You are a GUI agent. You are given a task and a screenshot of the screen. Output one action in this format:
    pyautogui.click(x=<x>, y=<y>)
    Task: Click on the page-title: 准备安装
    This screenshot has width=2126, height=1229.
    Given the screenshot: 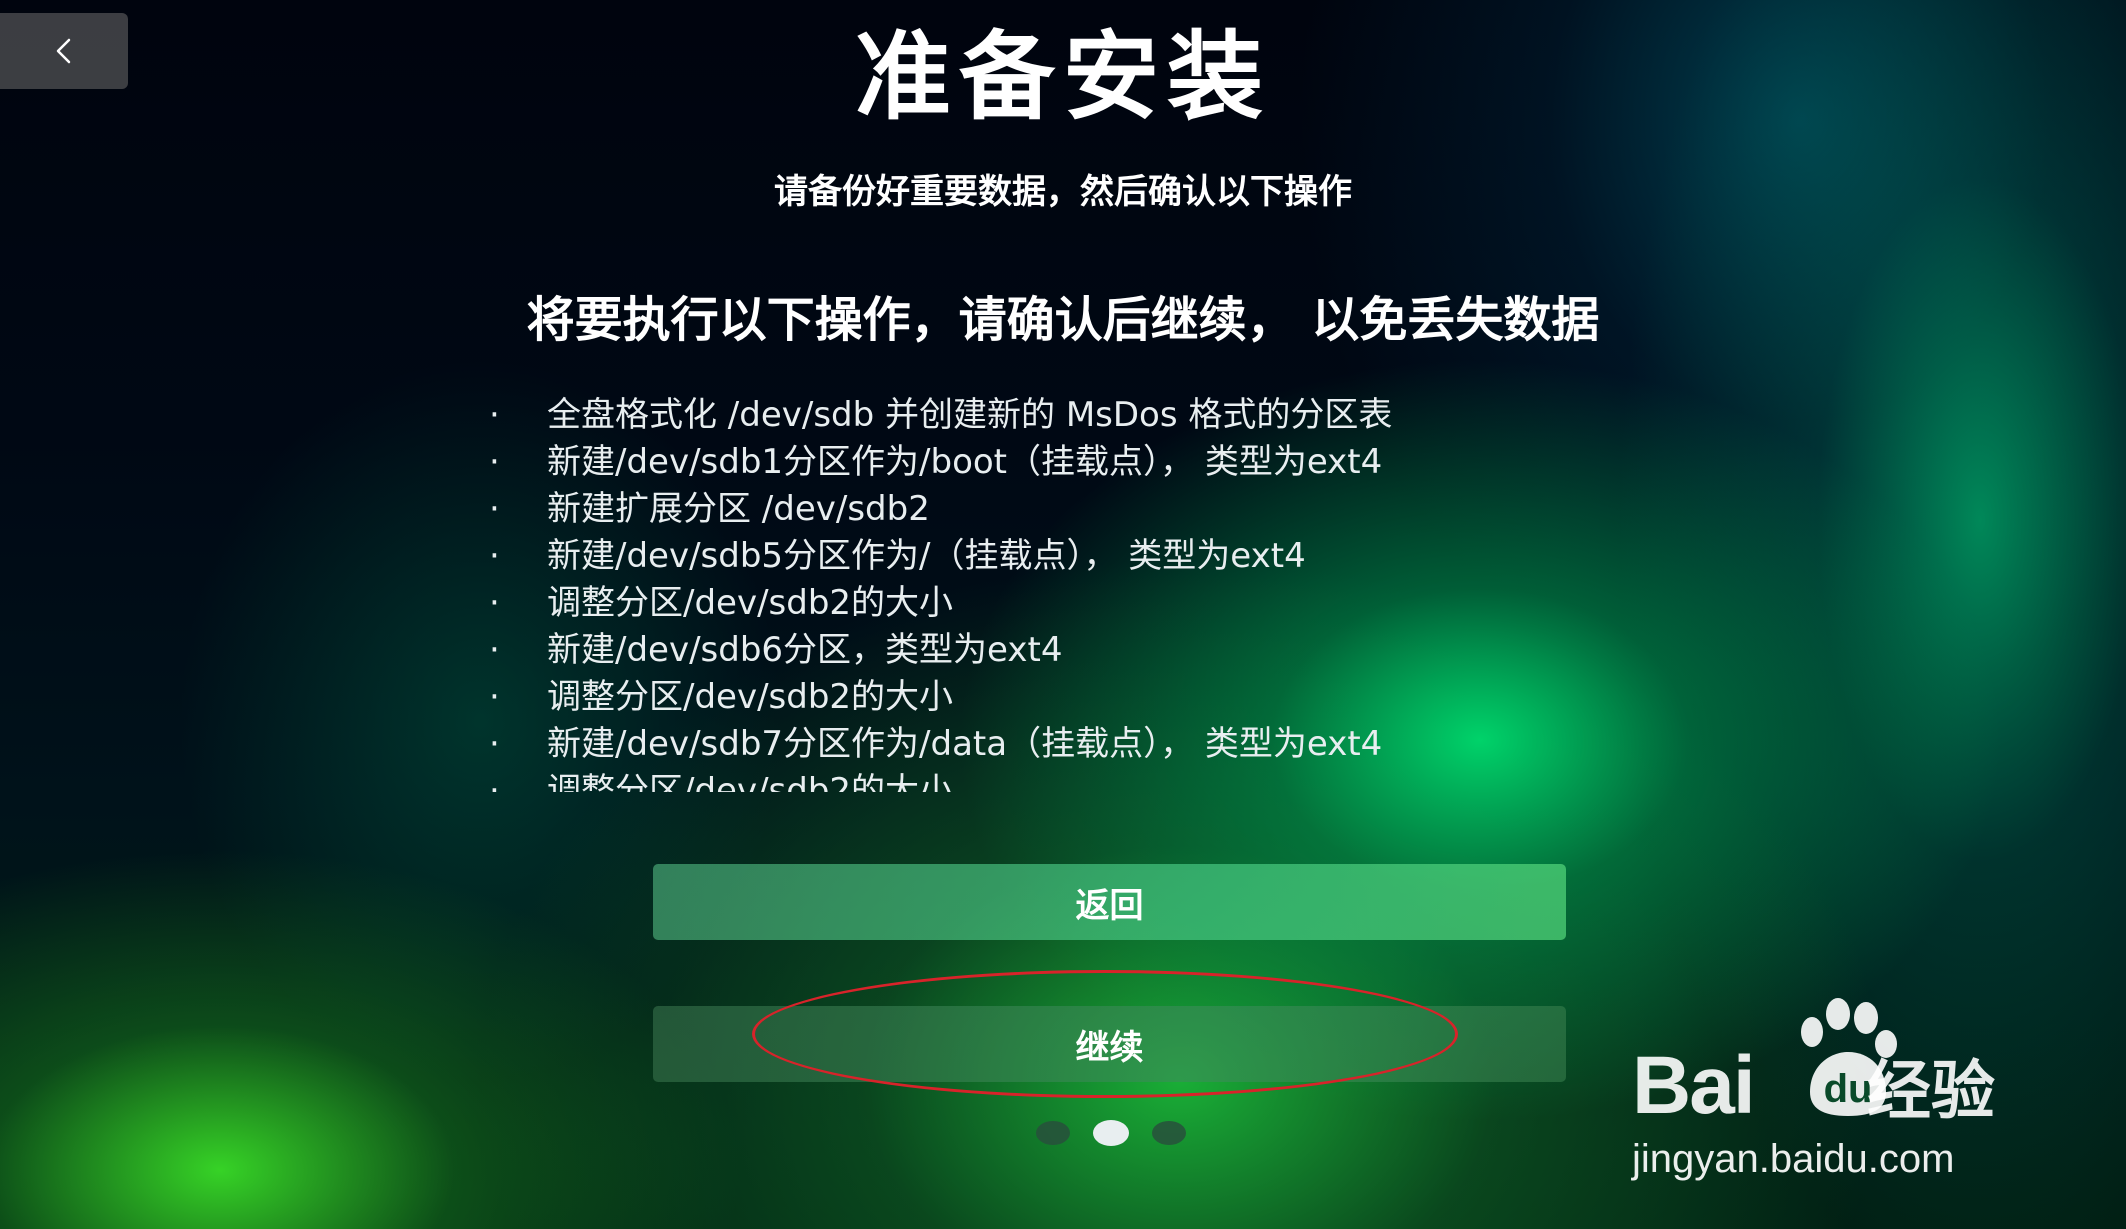 What is the action you would take?
    pyautogui.click(x=1063, y=77)
    